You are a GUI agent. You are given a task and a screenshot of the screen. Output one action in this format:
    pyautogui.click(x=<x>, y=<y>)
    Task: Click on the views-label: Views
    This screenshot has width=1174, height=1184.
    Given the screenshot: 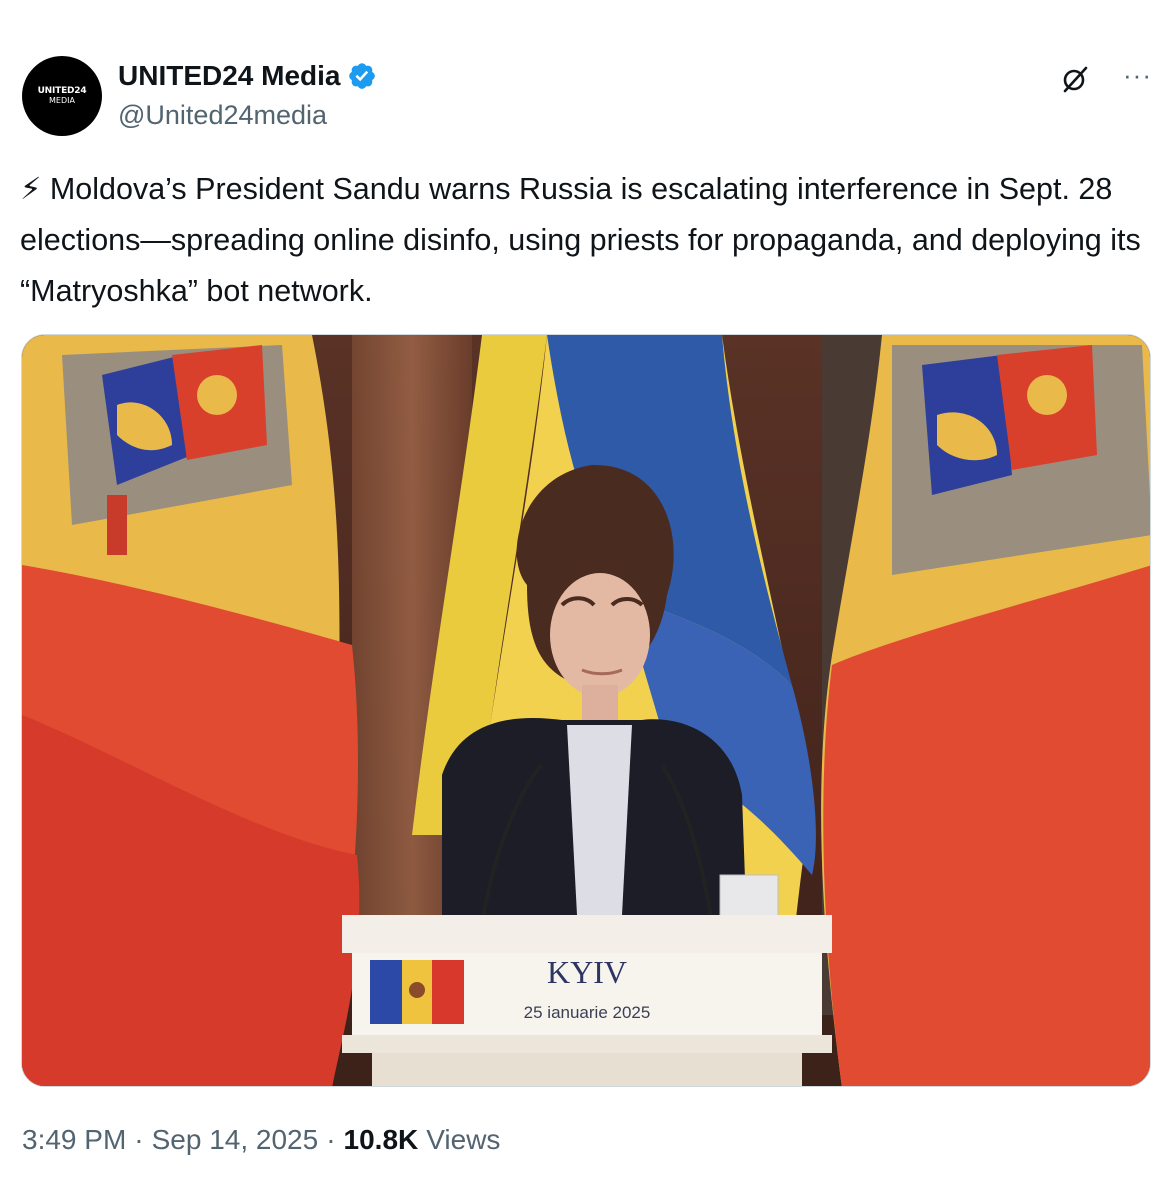 What is the action you would take?
    pyautogui.click(x=463, y=1139)
    